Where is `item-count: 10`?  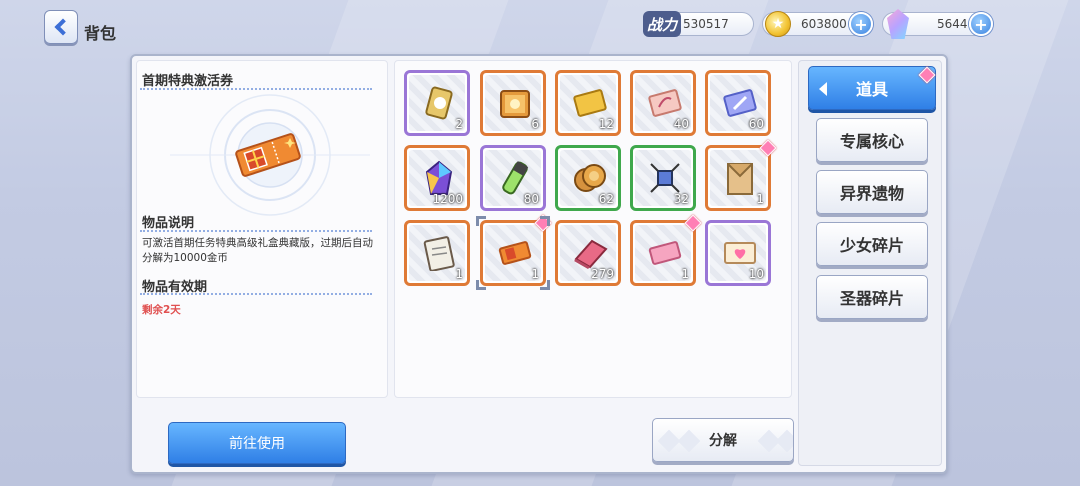
item-count: 10 is located at coordinates (756, 274).